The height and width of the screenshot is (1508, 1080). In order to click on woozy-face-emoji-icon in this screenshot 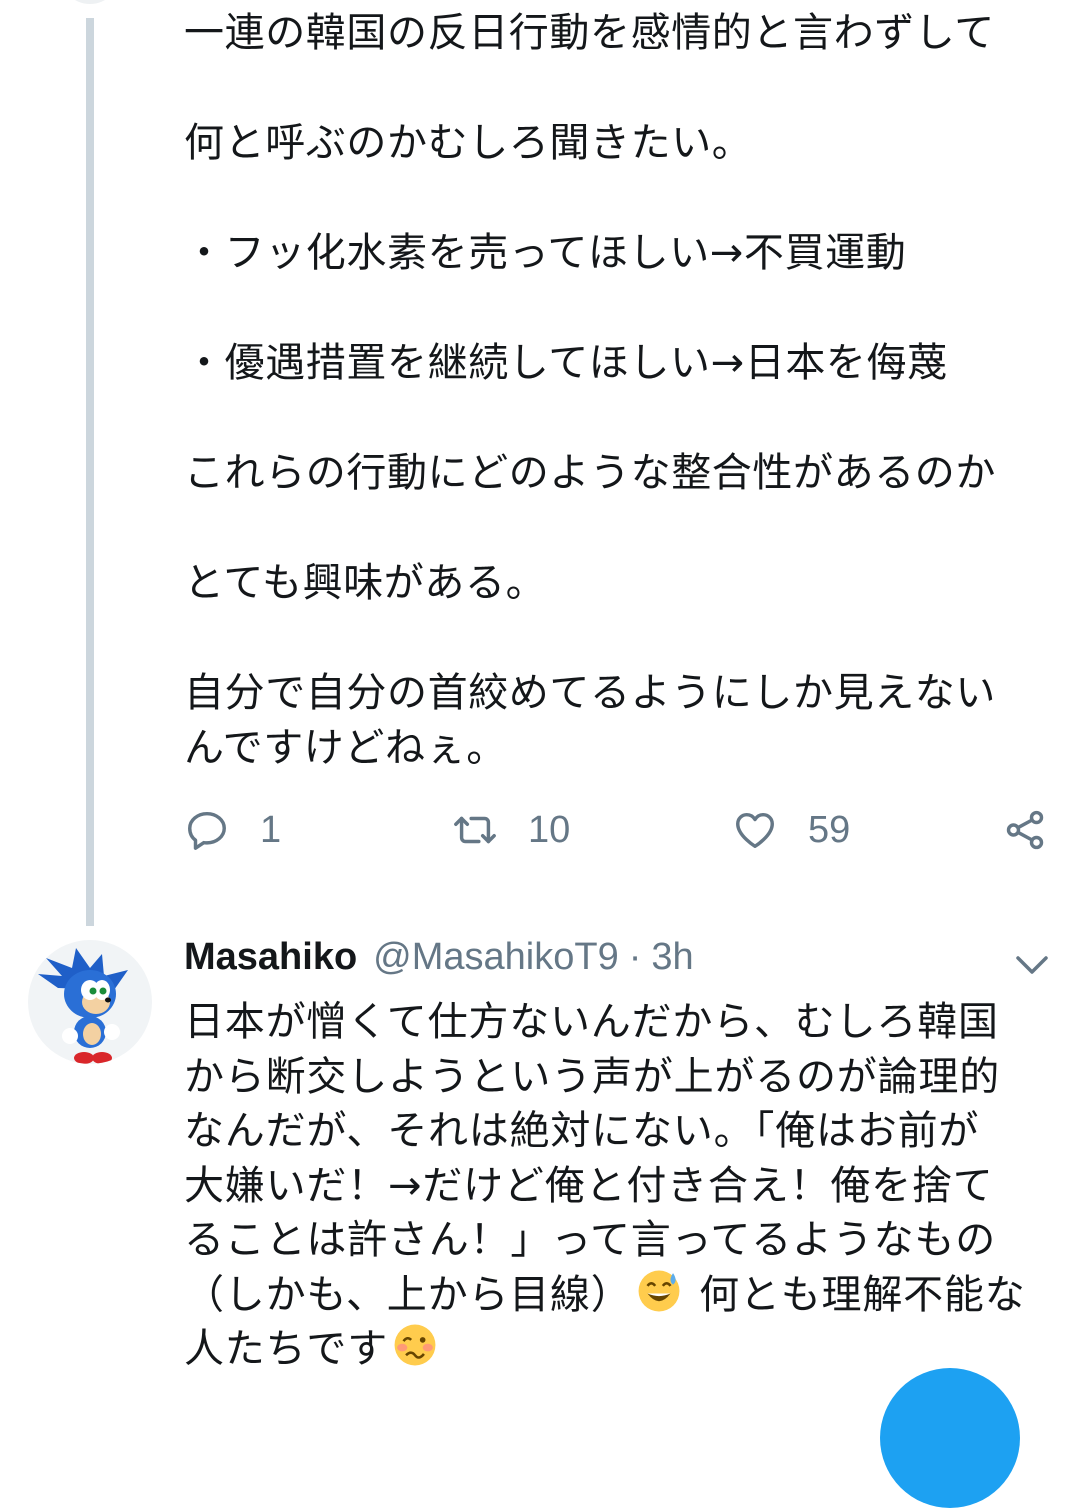, I will do `click(415, 1345)`.